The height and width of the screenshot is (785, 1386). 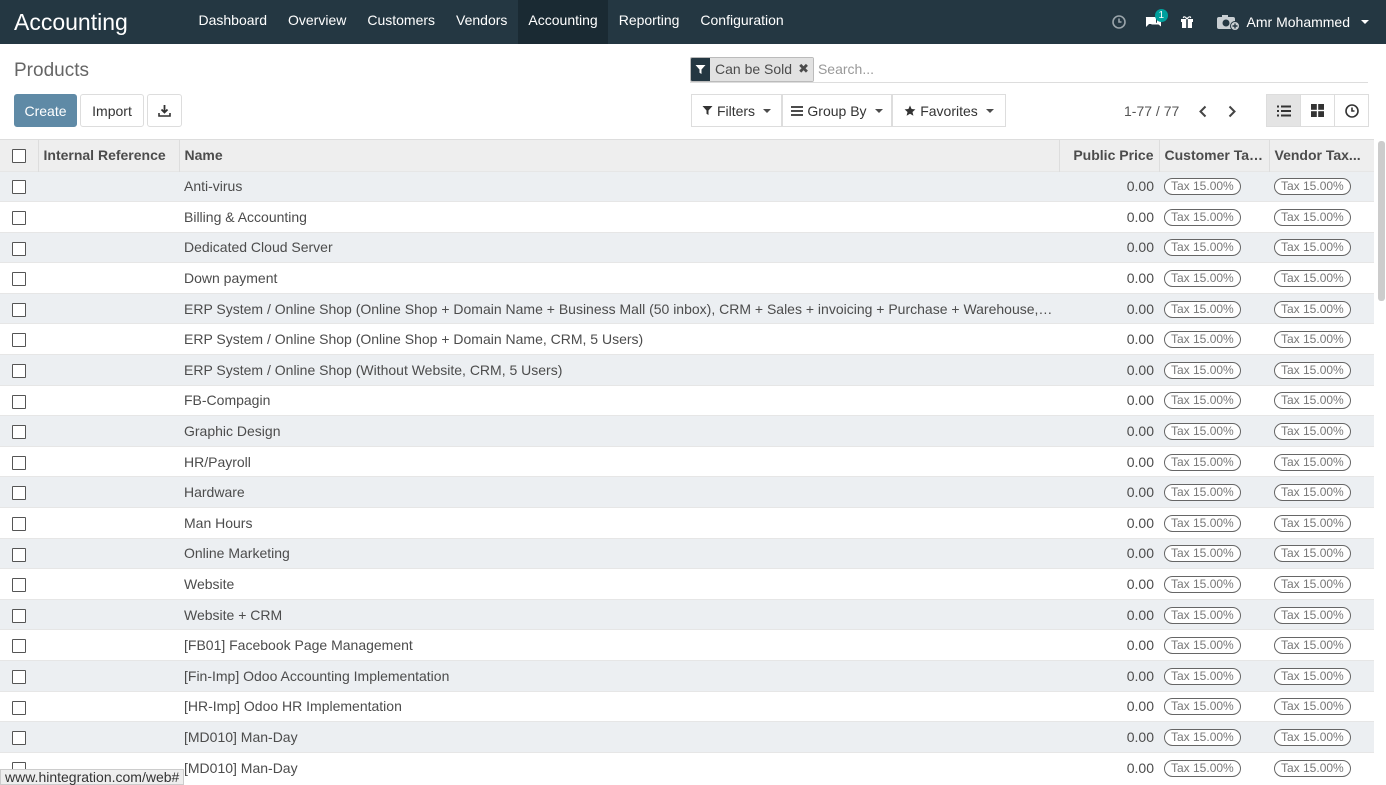 I want to click on column-header-name: Name, so click(x=619, y=155).